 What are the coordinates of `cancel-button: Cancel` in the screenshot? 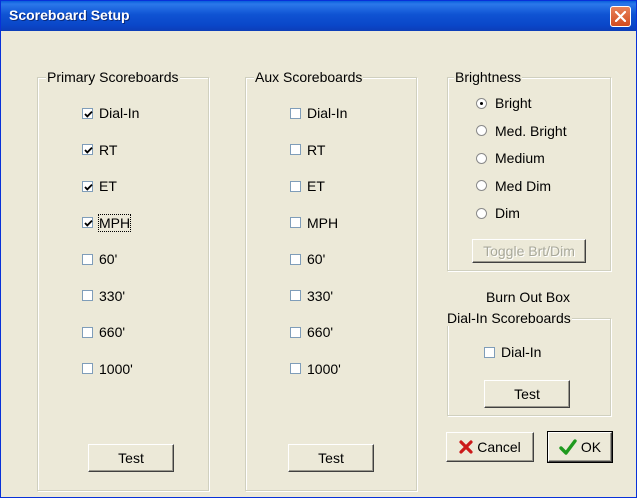 It's located at (490, 447).